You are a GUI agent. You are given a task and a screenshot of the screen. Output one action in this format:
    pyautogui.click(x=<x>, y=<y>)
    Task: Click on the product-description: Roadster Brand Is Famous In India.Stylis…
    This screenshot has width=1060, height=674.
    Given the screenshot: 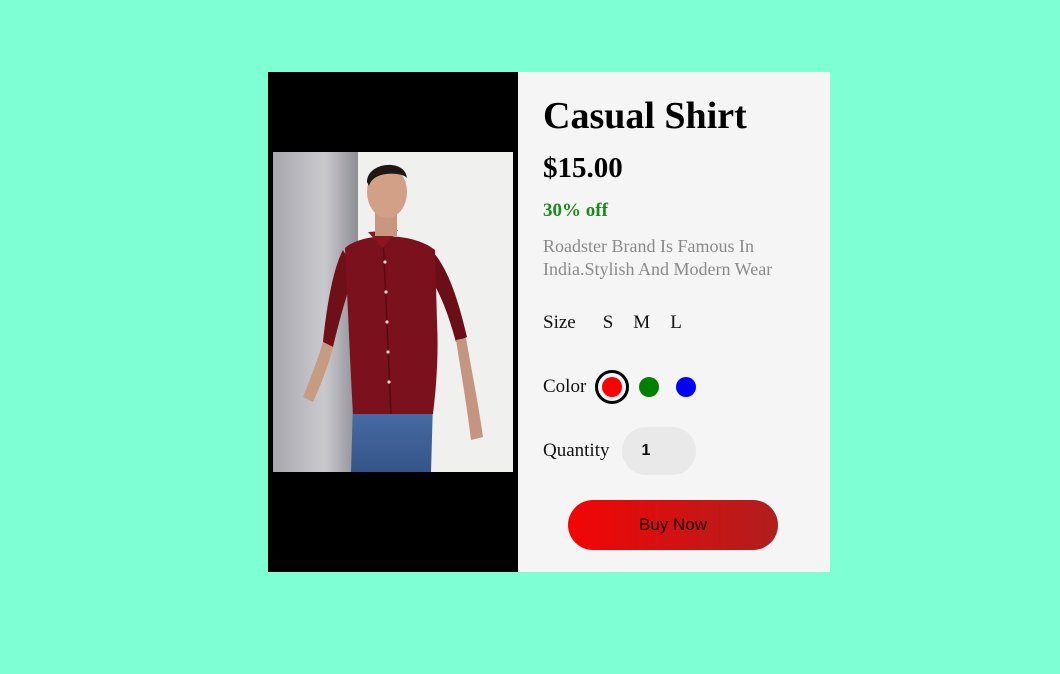 What is the action you would take?
    pyautogui.click(x=658, y=257)
    